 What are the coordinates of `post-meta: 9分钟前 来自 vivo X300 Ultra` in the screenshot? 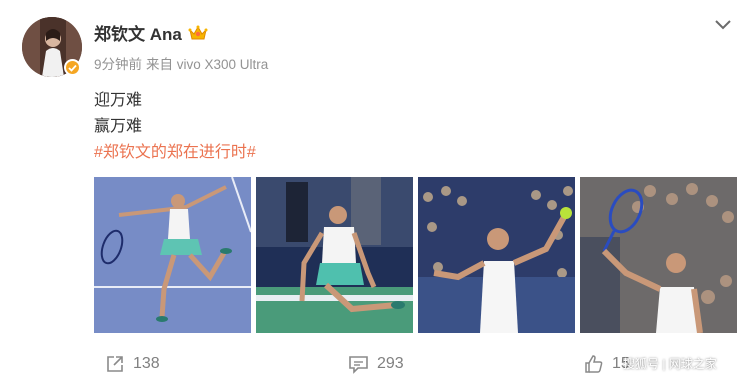 It's located at (181, 63).